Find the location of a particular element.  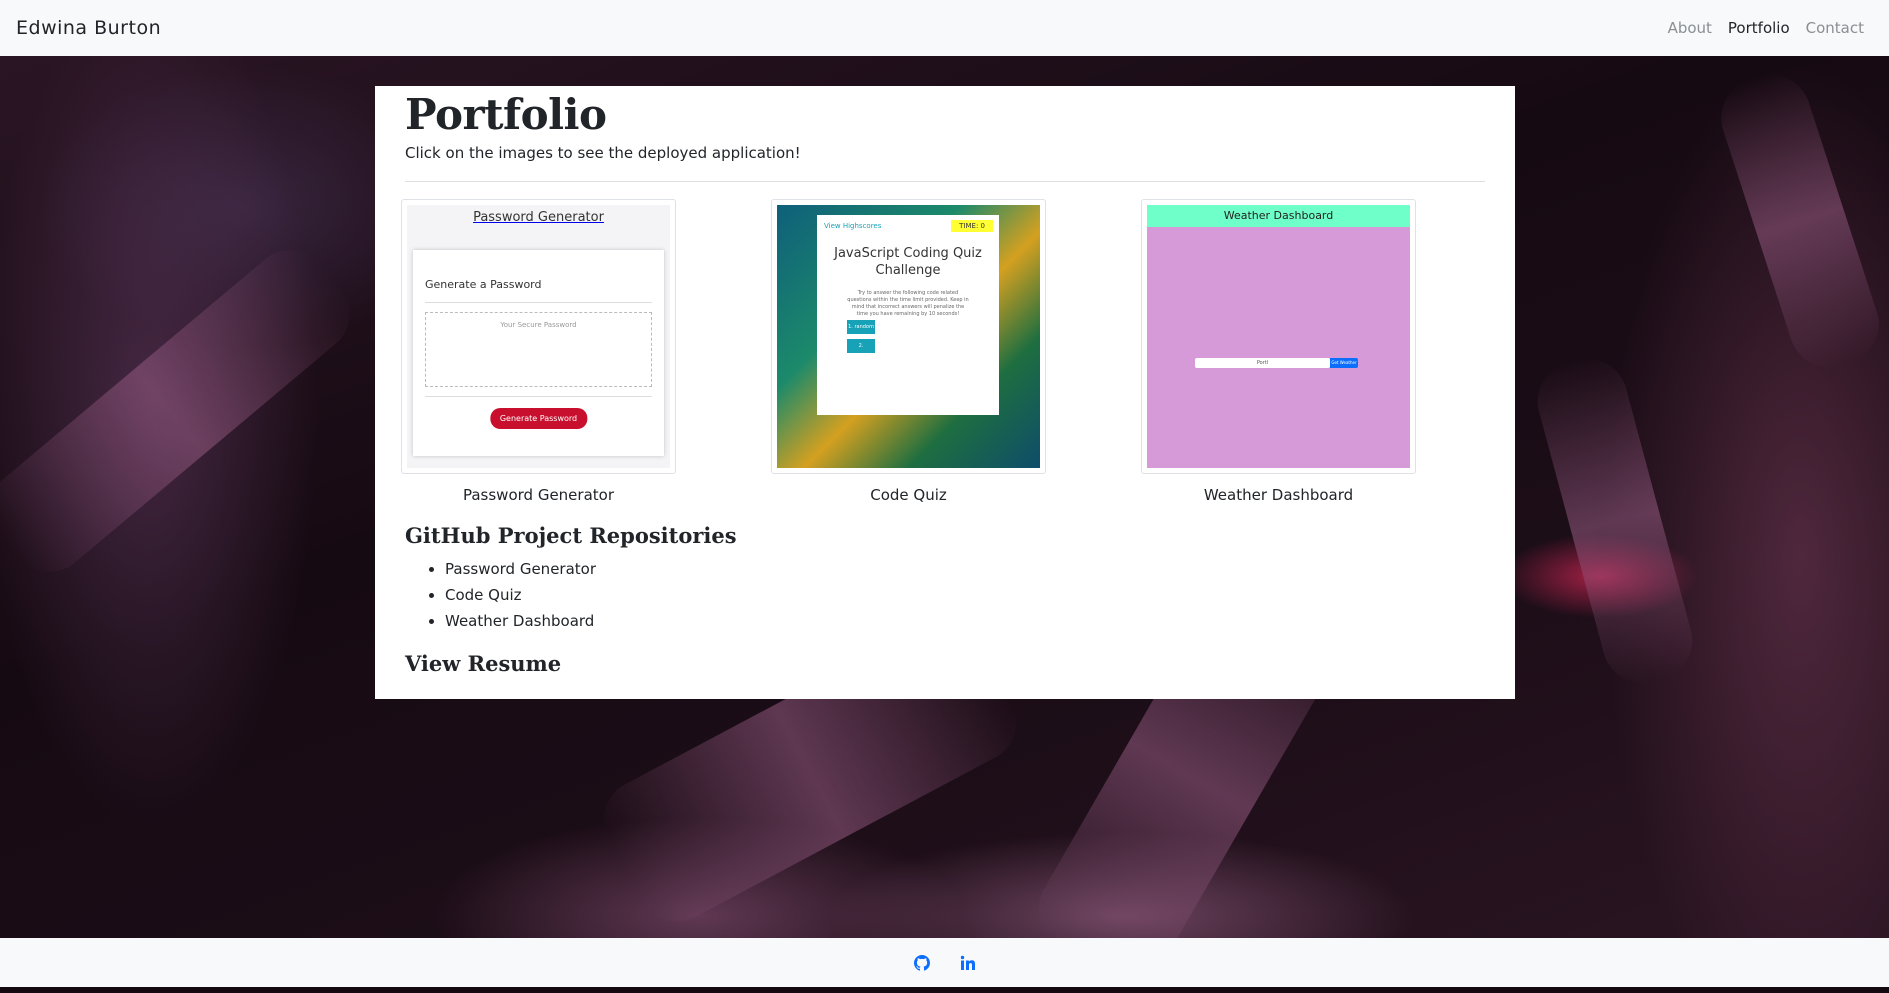

list-item: Weather Dashboard is located at coordinates (520, 621).